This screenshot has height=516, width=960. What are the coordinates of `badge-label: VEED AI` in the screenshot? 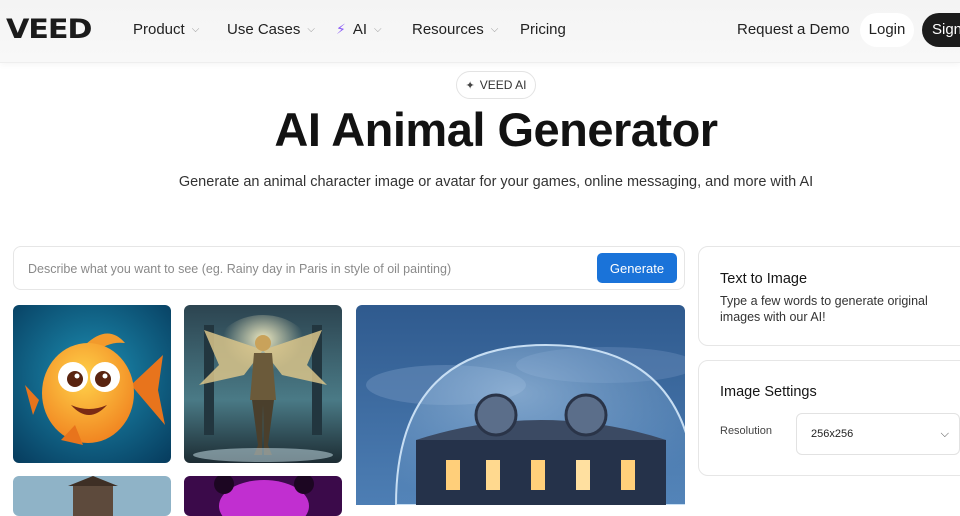 It's located at (503, 85).